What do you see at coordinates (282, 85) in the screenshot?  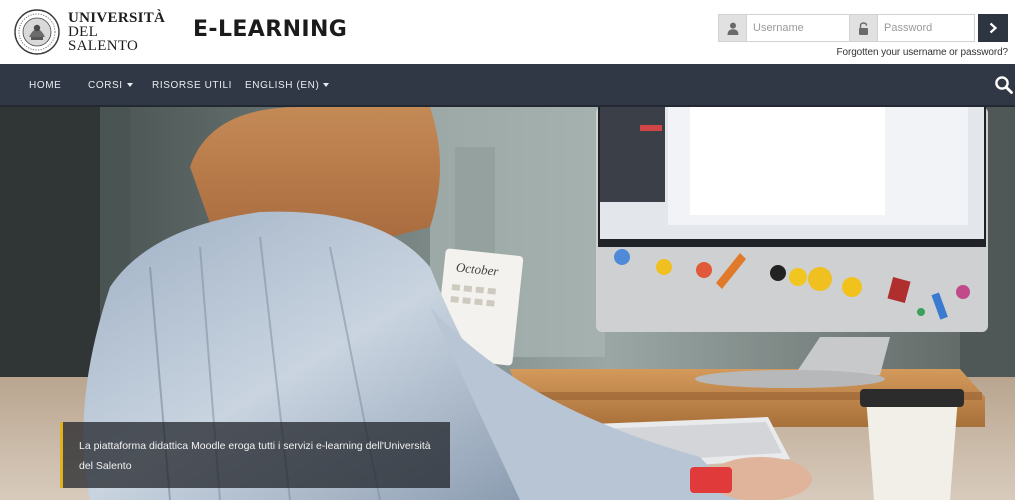 I see `nav-item-label: ENGLISH (EN)` at bounding box center [282, 85].